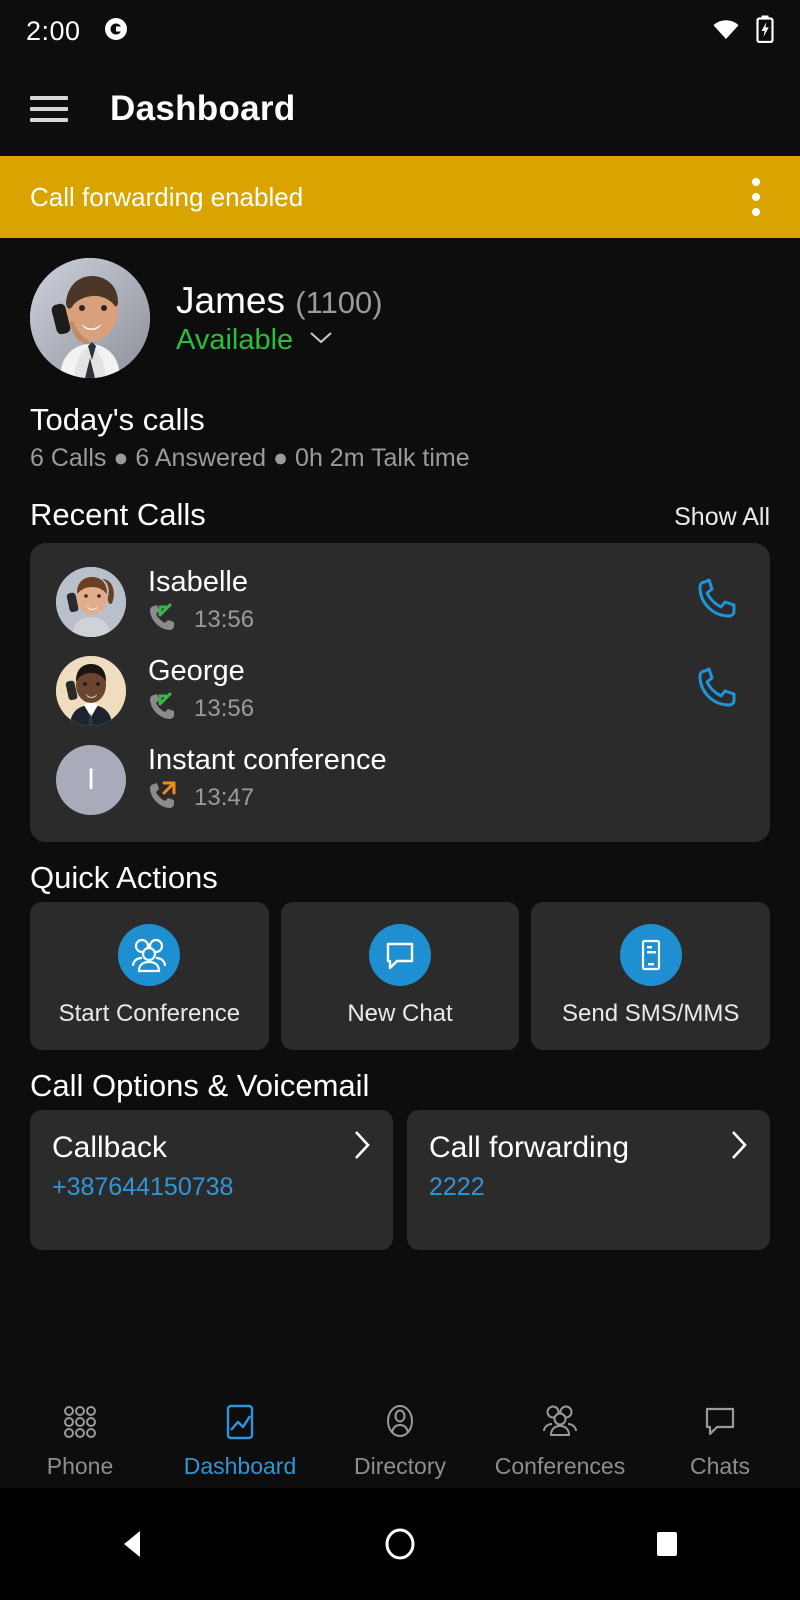 This screenshot has width=800, height=1600. I want to click on hamburger-menu-icon, so click(49, 109).